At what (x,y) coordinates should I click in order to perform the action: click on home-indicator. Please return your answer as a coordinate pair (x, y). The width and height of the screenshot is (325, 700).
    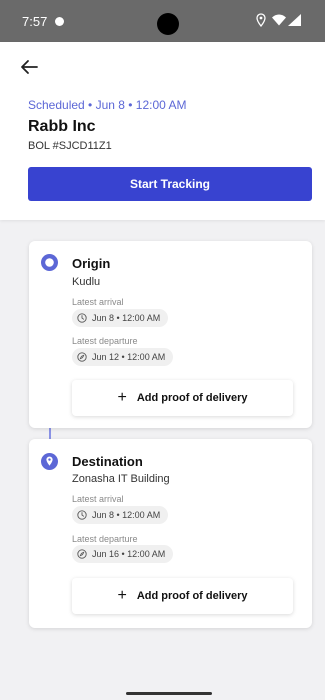
    Looking at the image, I should click on (169, 693).